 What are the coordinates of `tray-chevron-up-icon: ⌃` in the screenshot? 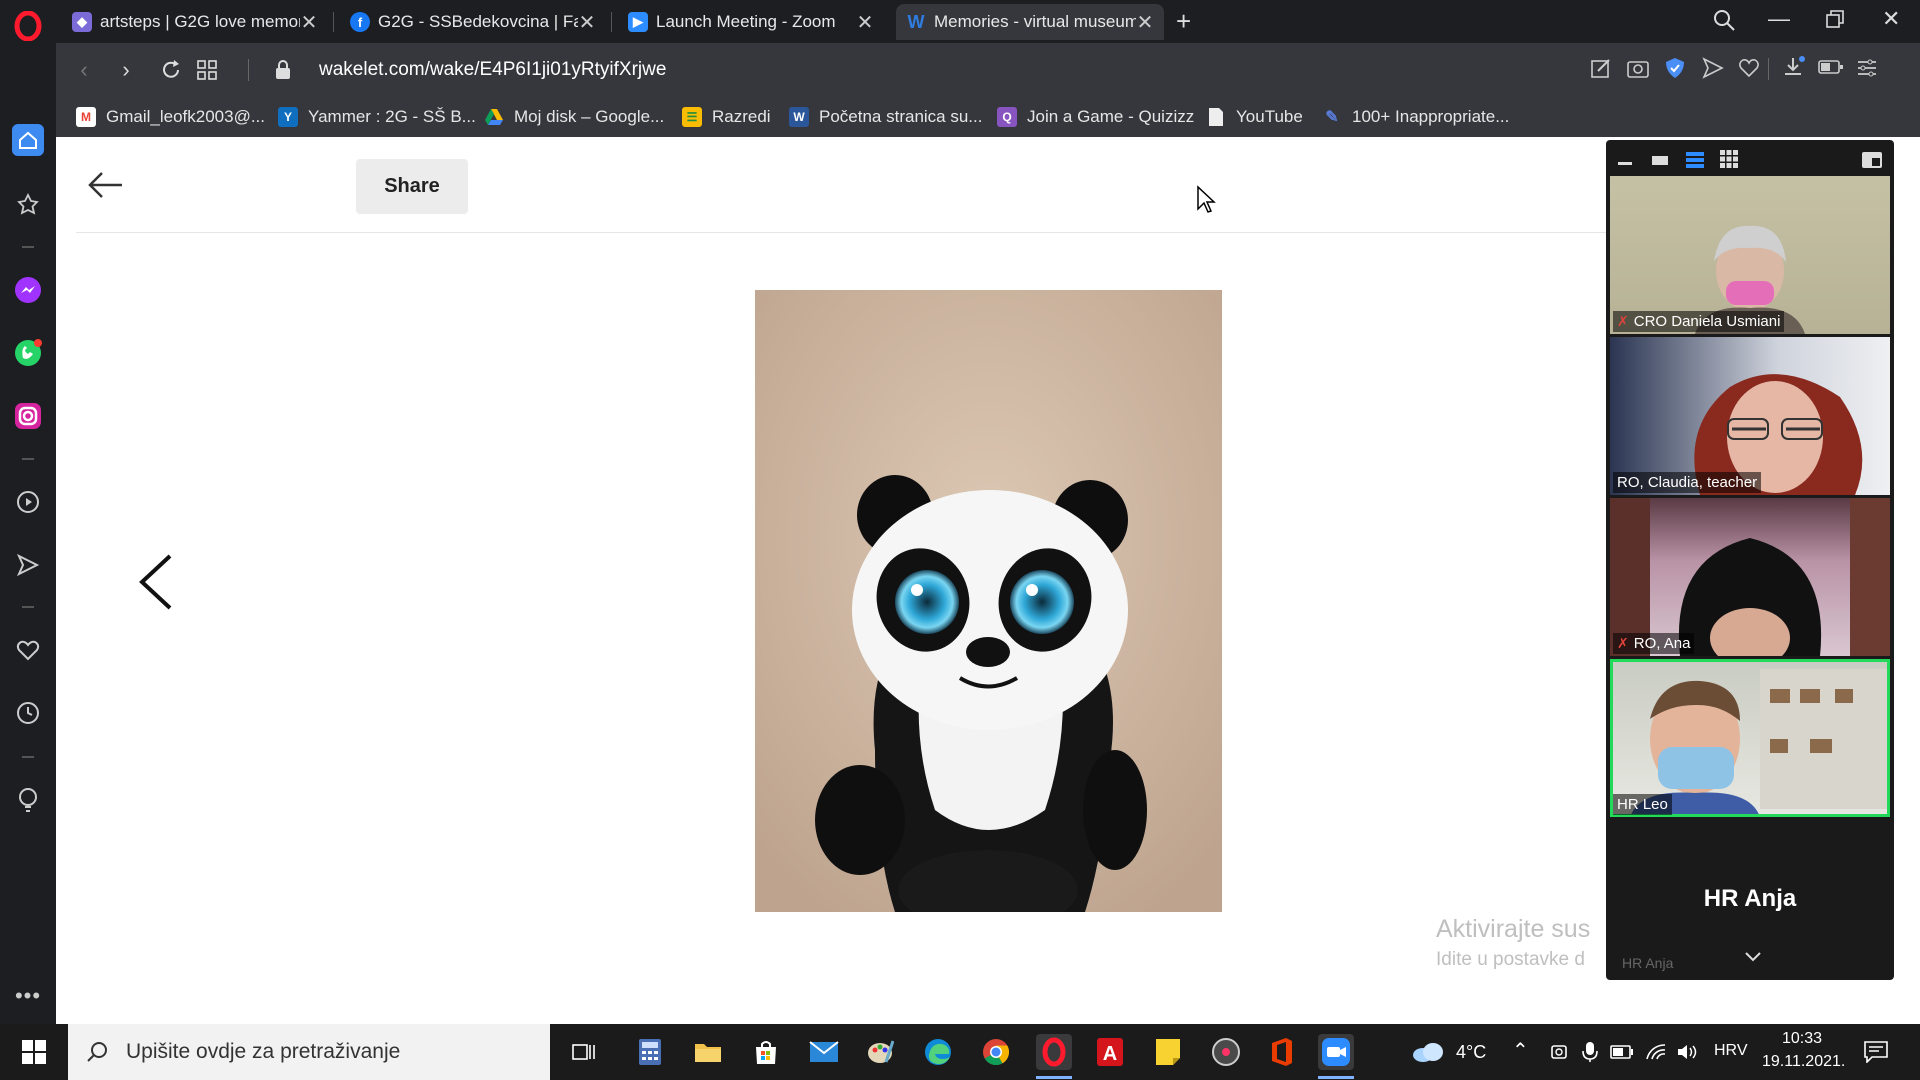 It's located at (1520, 1050).